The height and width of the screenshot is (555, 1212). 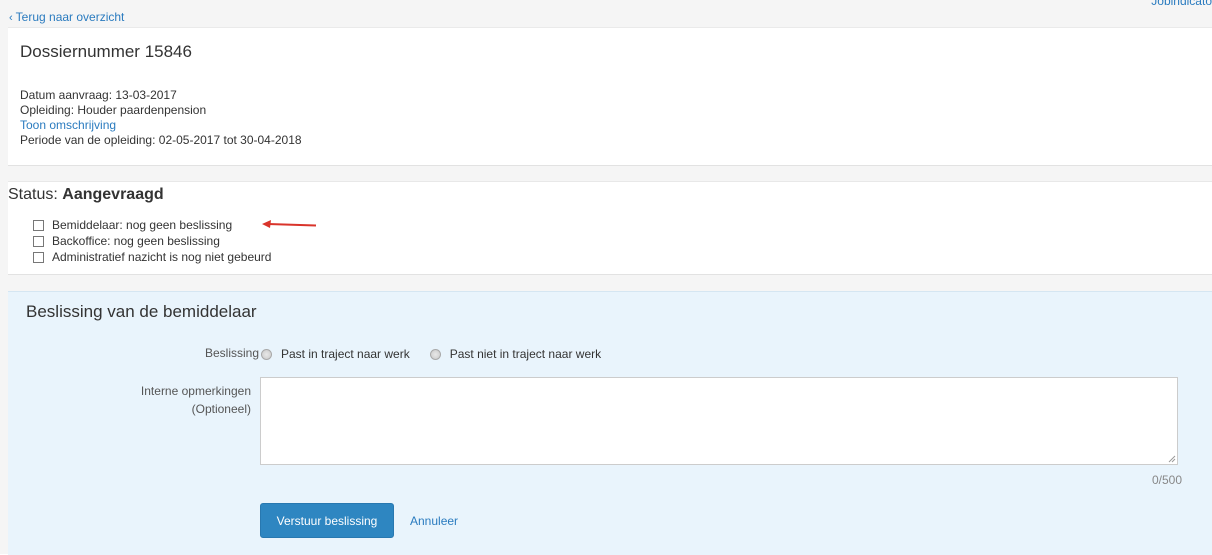 I want to click on decision-title: Beslissing van de bemiddelaar, so click(x=141, y=311).